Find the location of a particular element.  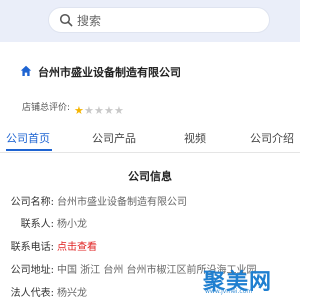

home-icon is located at coordinates (26, 70).